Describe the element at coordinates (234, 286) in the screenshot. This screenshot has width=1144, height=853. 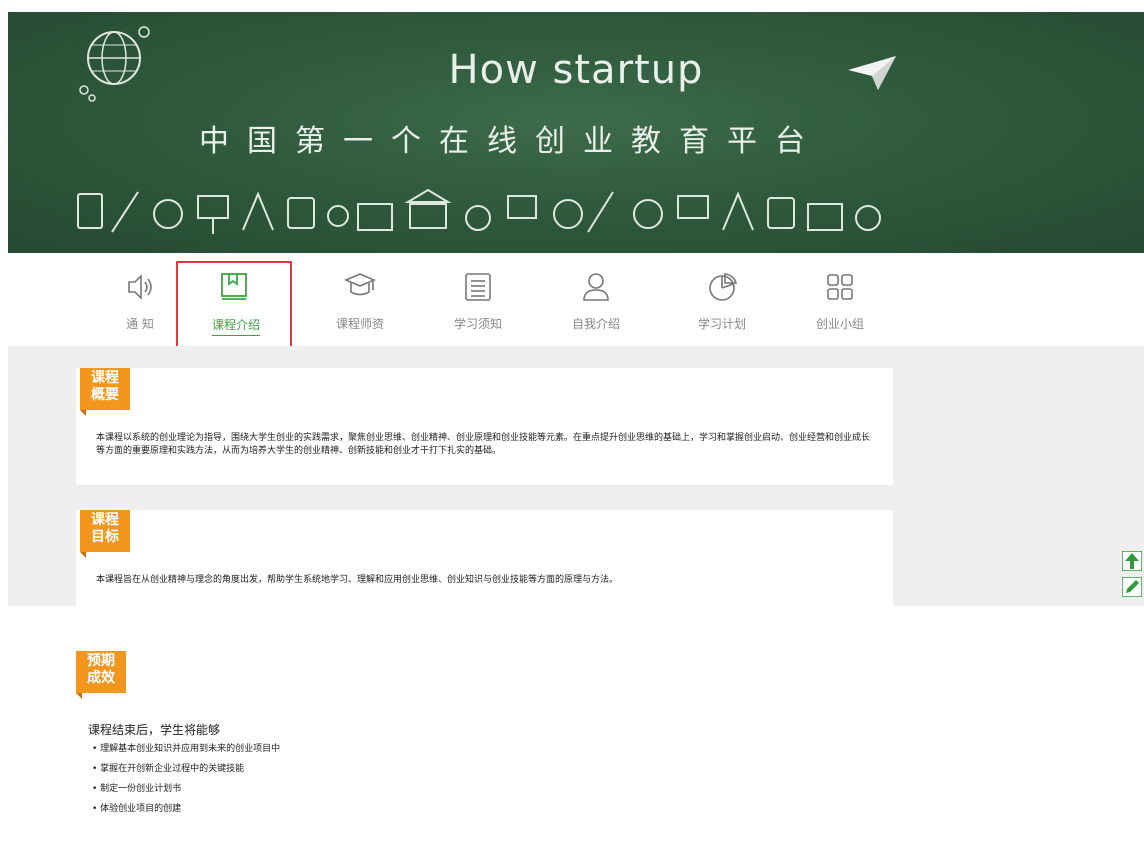
I see `book-icon` at that location.